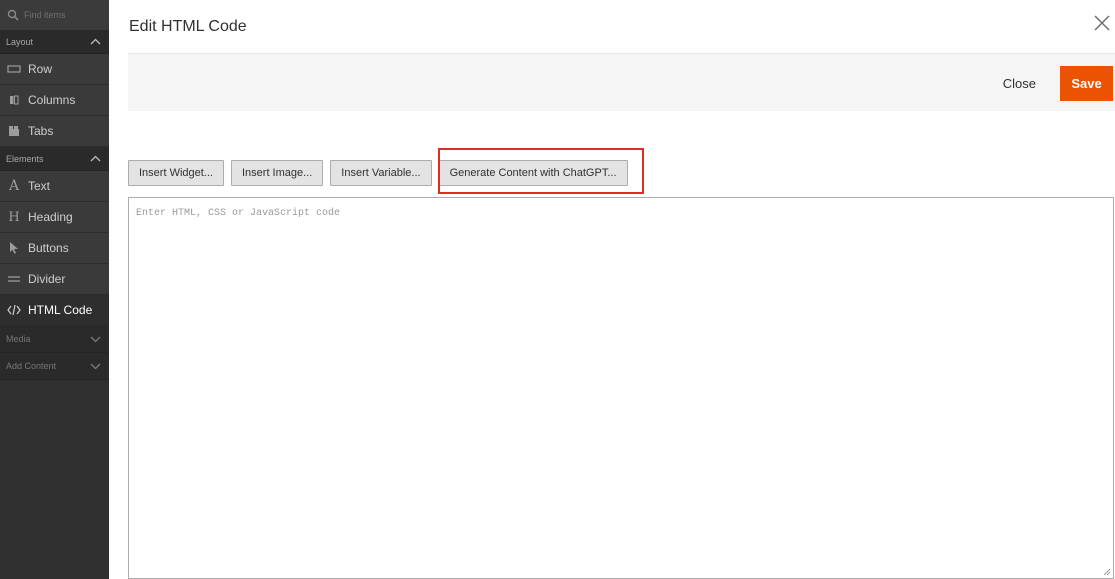 The image size is (1115, 579). What do you see at coordinates (14, 217) in the screenshot?
I see `heading-icon: H` at bounding box center [14, 217].